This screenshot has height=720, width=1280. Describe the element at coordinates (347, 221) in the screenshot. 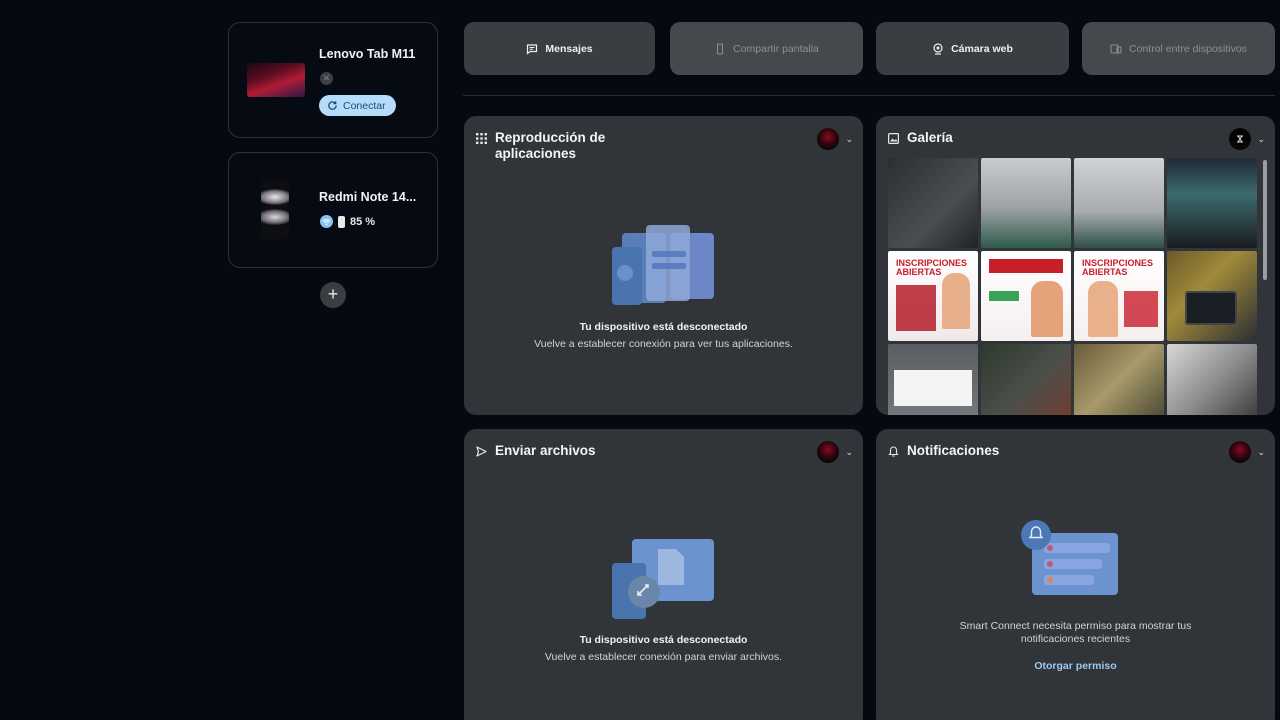

I see `device-status: 85 %` at that location.